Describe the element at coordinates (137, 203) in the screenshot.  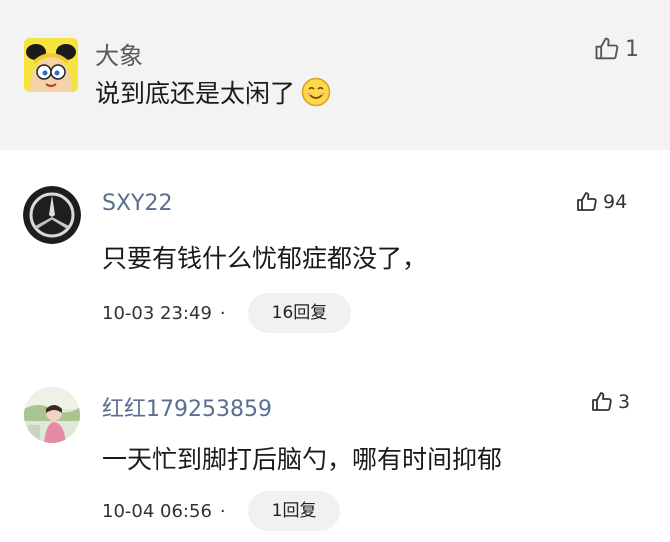
I see `comment-author-name: SXY22` at that location.